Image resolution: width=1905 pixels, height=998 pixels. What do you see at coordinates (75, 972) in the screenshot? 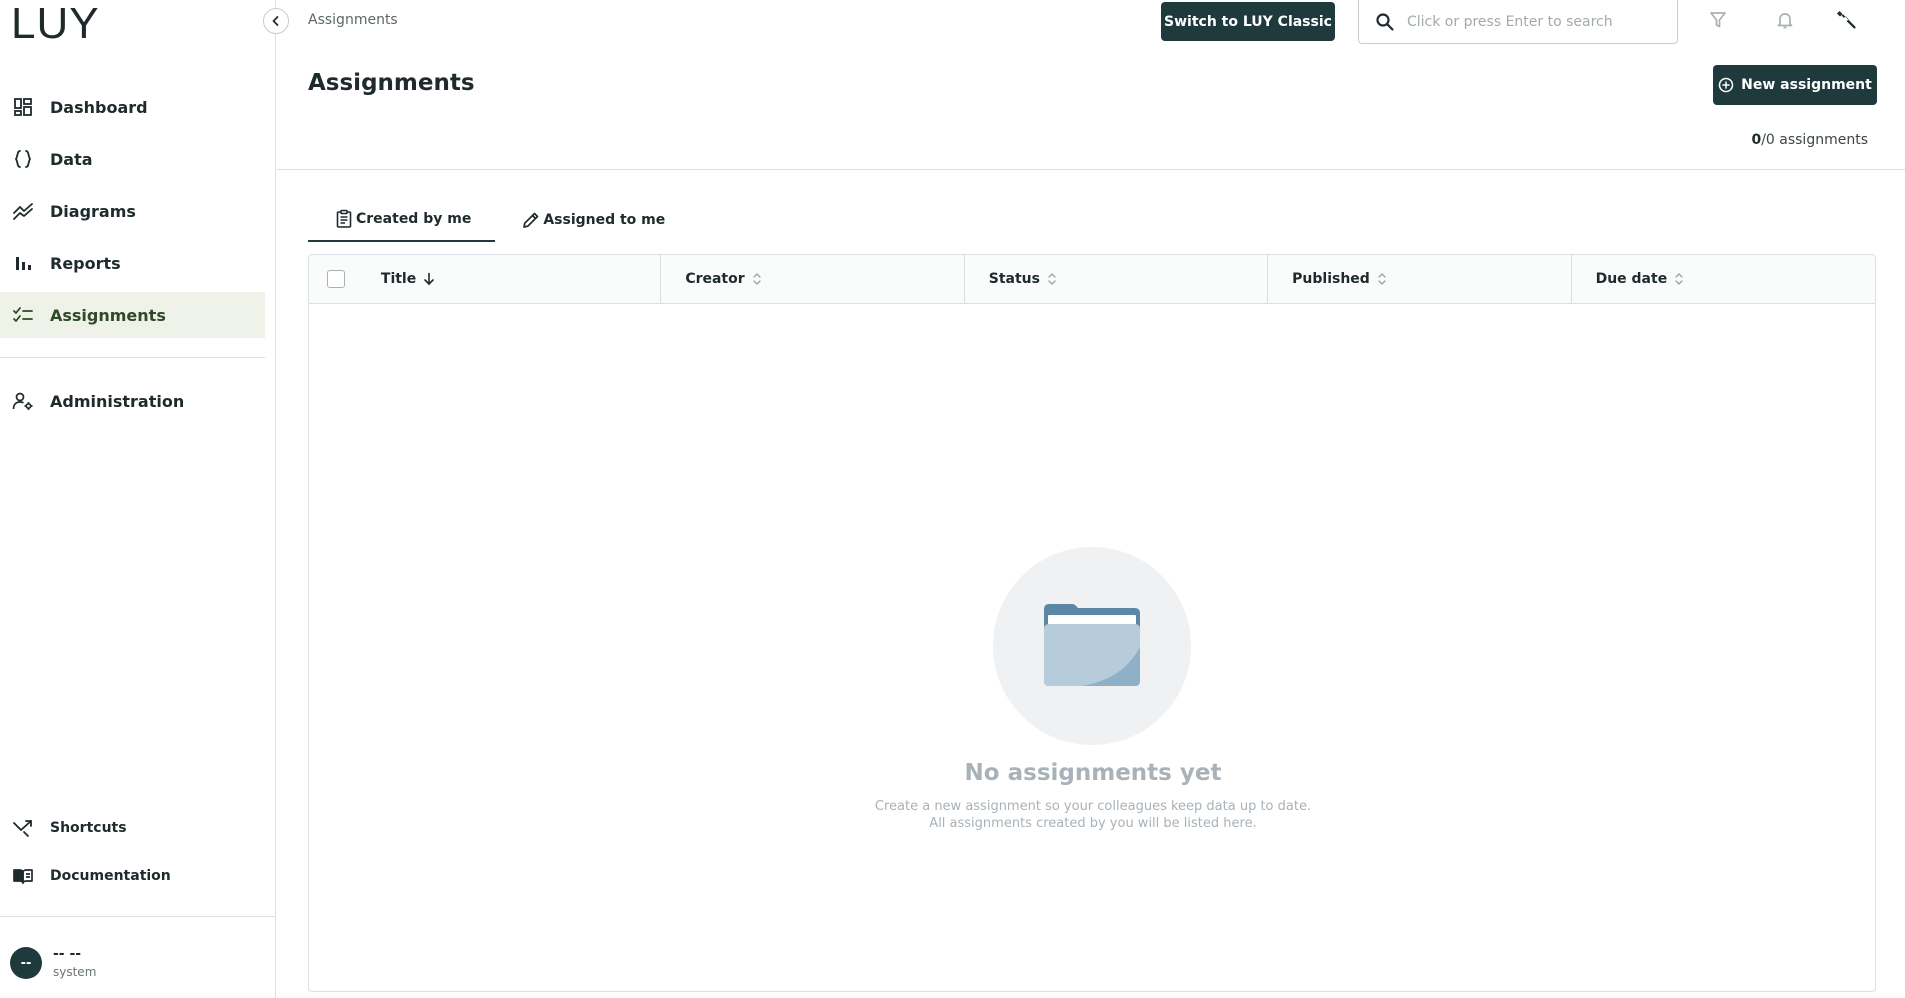
I see `user-role: system` at bounding box center [75, 972].